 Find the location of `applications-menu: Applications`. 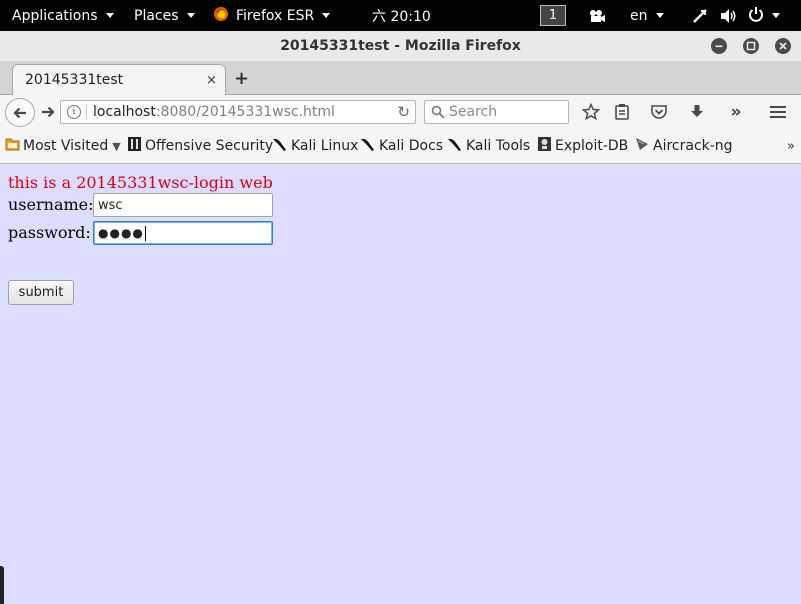

applications-menu: Applications is located at coordinates (63, 15).